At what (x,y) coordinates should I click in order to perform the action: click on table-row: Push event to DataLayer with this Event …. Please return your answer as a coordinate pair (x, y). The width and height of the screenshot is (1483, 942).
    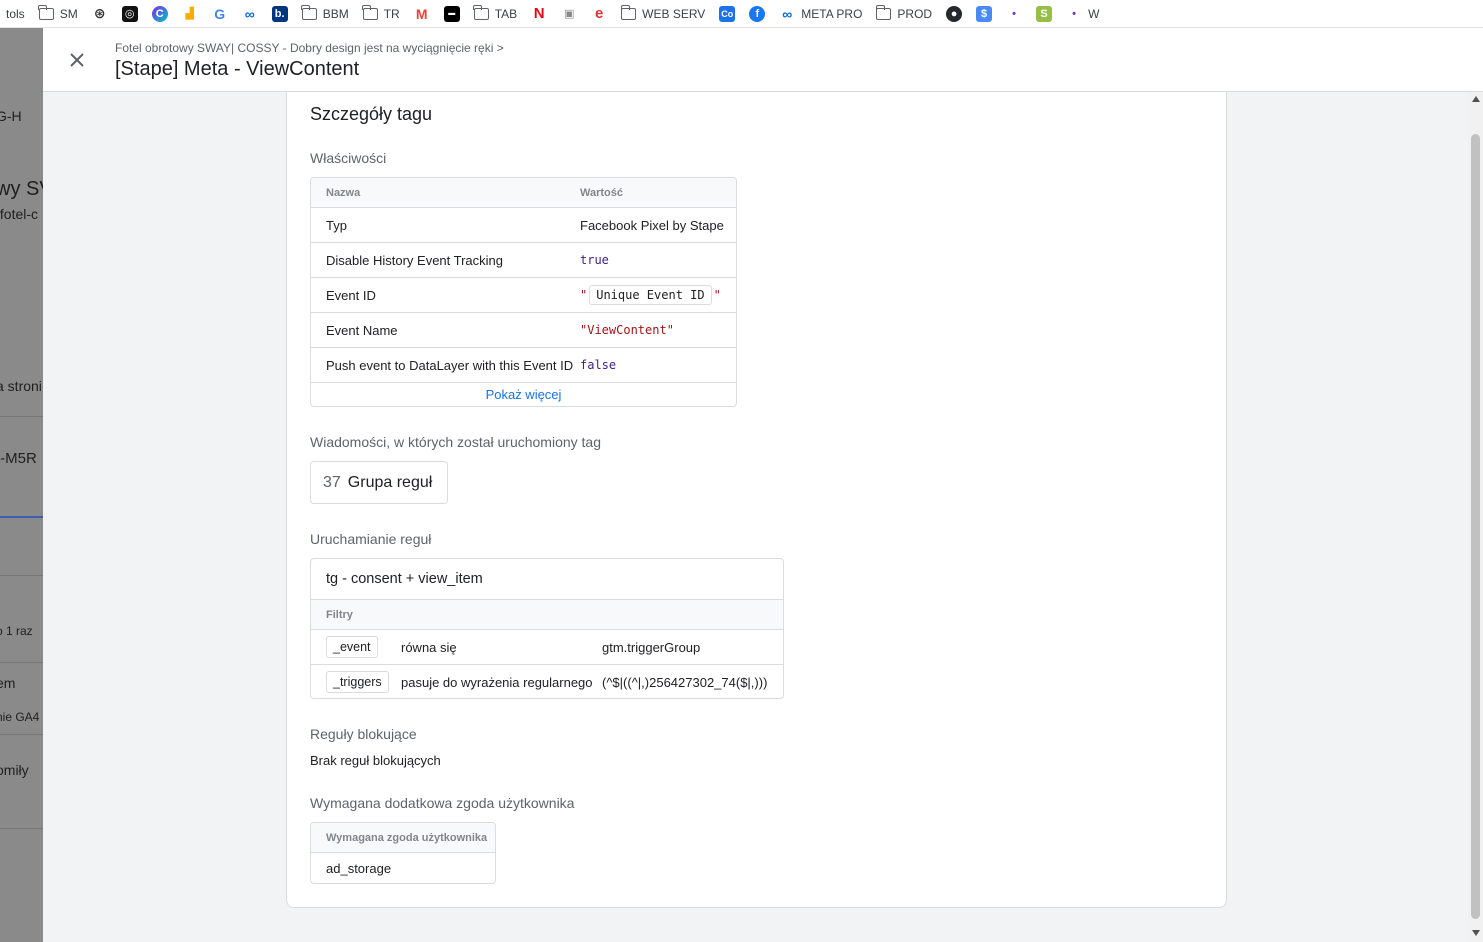
    Looking at the image, I should click on (523, 364).